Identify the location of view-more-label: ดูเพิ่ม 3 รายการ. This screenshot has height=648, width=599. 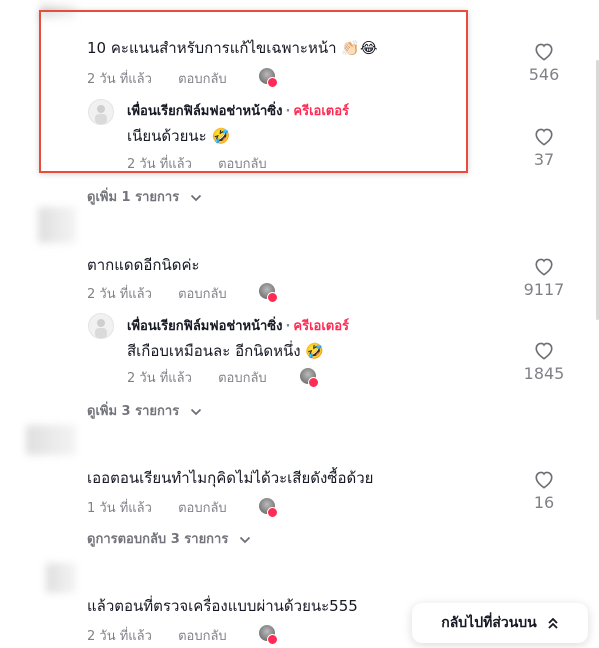
(133, 411).